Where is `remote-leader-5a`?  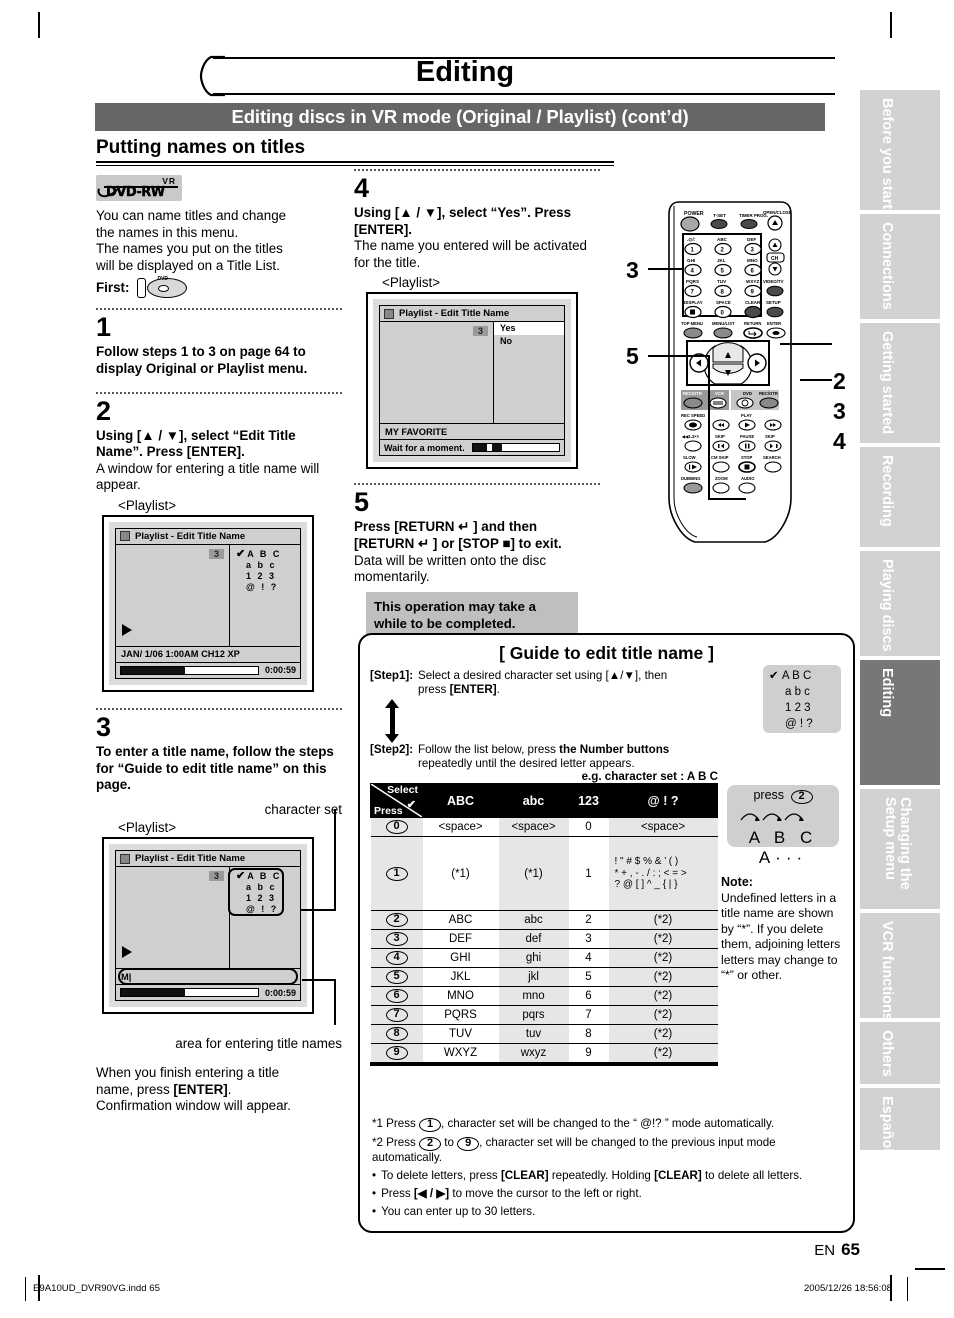
remote-leader-5a is located at coordinates (679, 356).